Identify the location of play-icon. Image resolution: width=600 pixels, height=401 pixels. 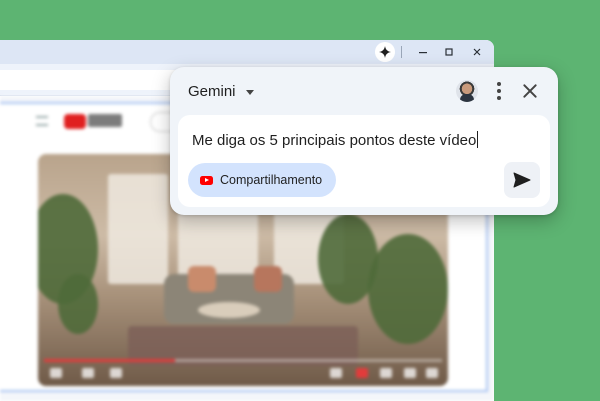
(56, 373).